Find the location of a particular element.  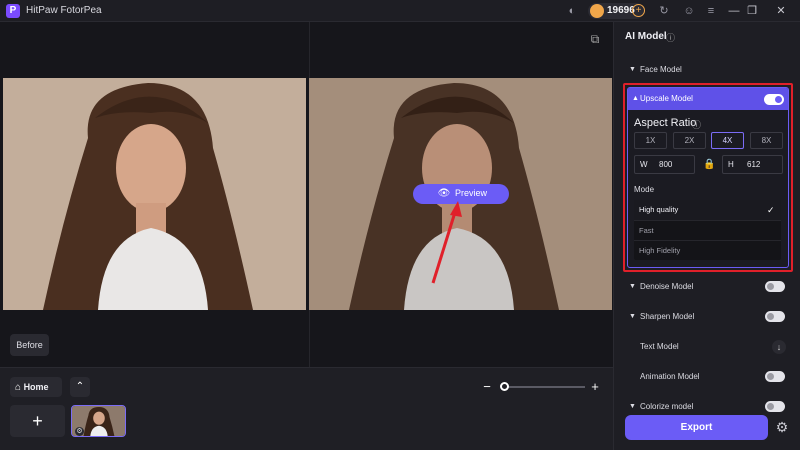

app-logo: P is located at coordinates (13, 11).